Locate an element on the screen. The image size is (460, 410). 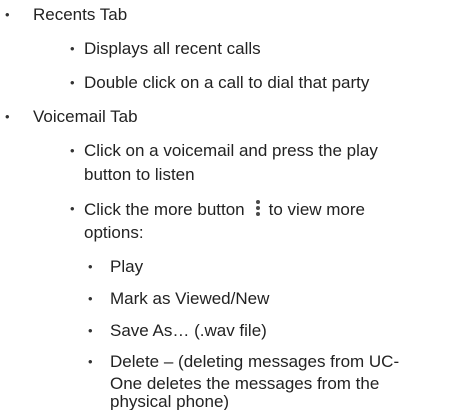
voicemail-item-text: Click the more button is located at coordinates (164, 209).